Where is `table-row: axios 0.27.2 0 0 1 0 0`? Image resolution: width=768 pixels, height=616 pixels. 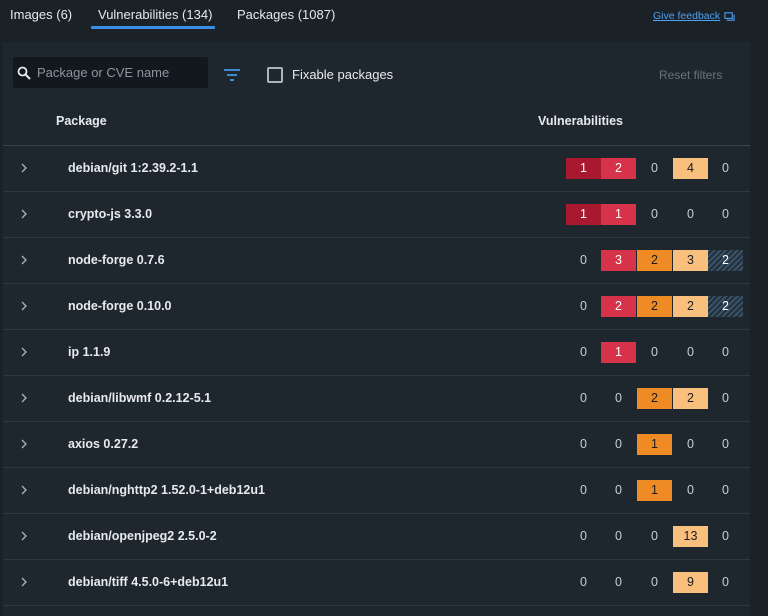
table-row: axios 0.27.2 0 0 1 0 0 is located at coordinates (376, 445).